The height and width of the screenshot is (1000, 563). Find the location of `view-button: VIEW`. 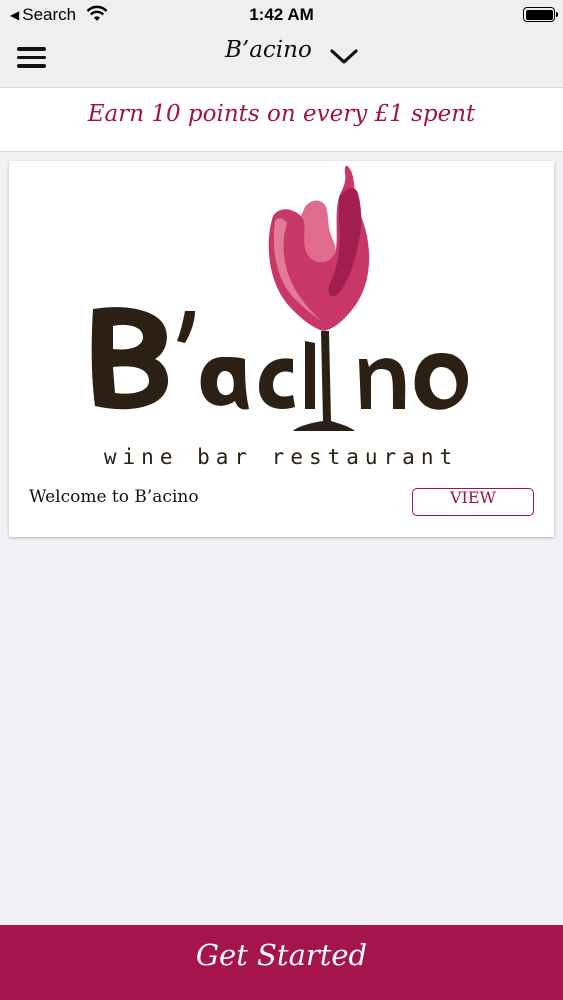

view-button: VIEW is located at coordinates (473, 502).